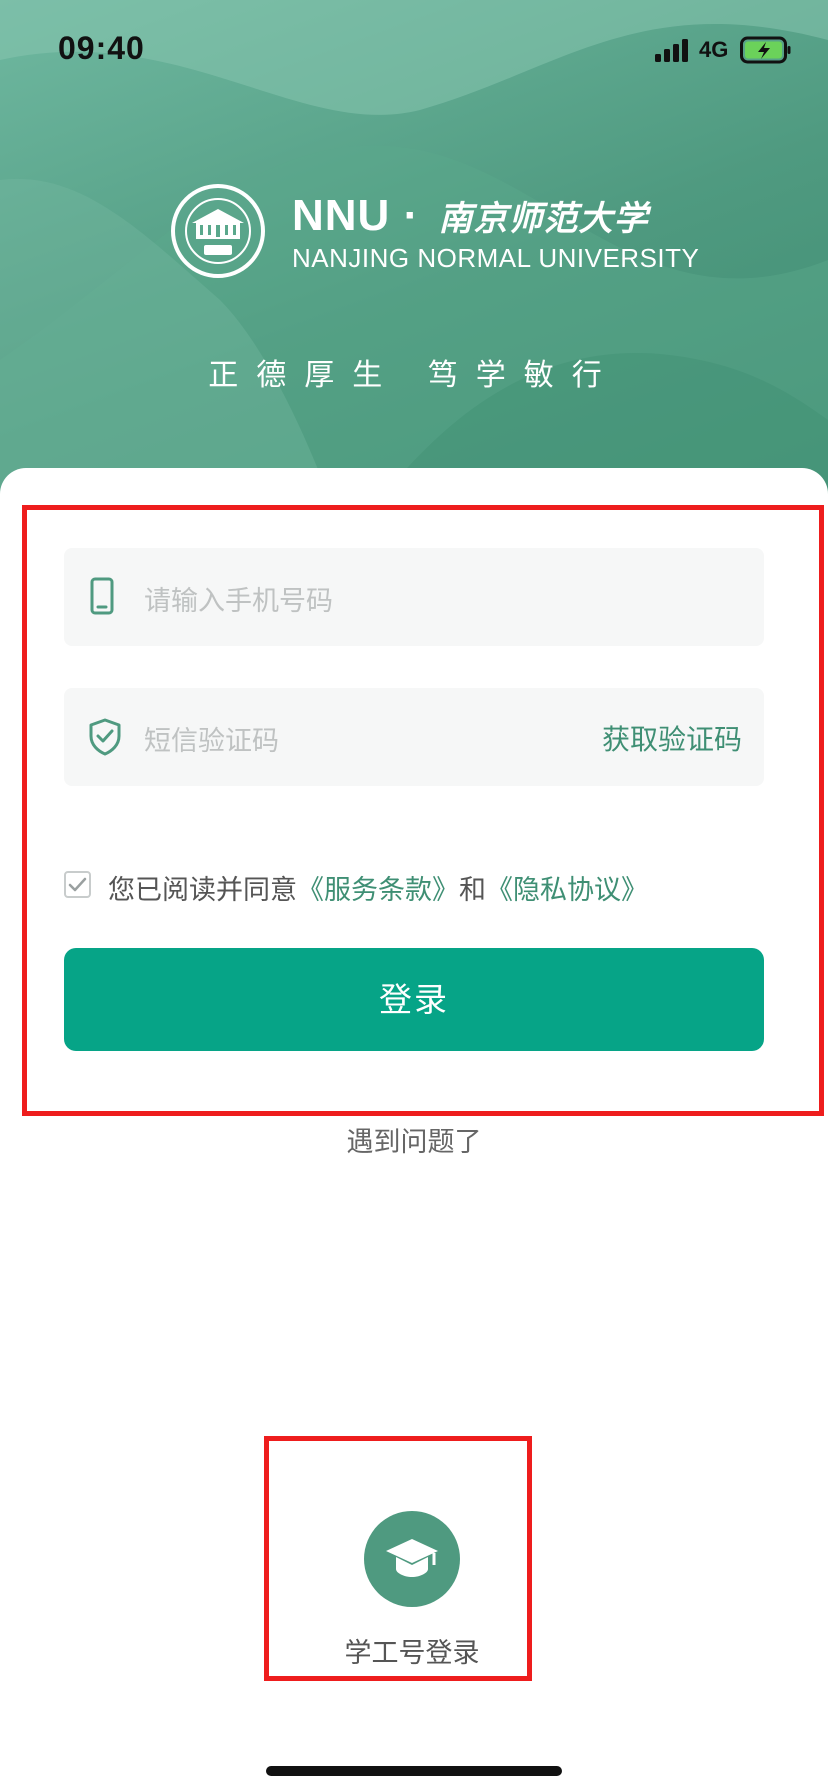 This screenshot has width=828, height=1792. What do you see at coordinates (398, 1558) in the screenshot?
I see `highlight-box-staff-login` at bounding box center [398, 1558].